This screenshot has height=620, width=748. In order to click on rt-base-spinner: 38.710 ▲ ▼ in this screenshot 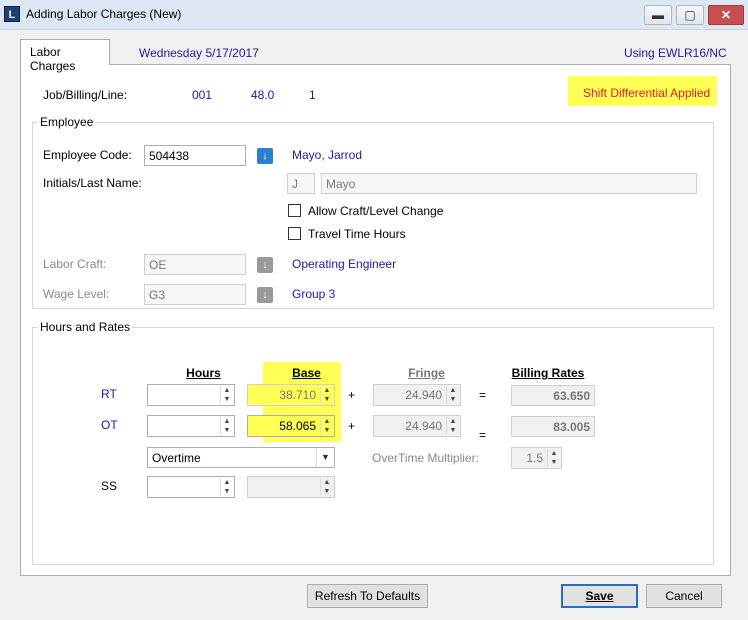, I will do `click(291, 395)`.